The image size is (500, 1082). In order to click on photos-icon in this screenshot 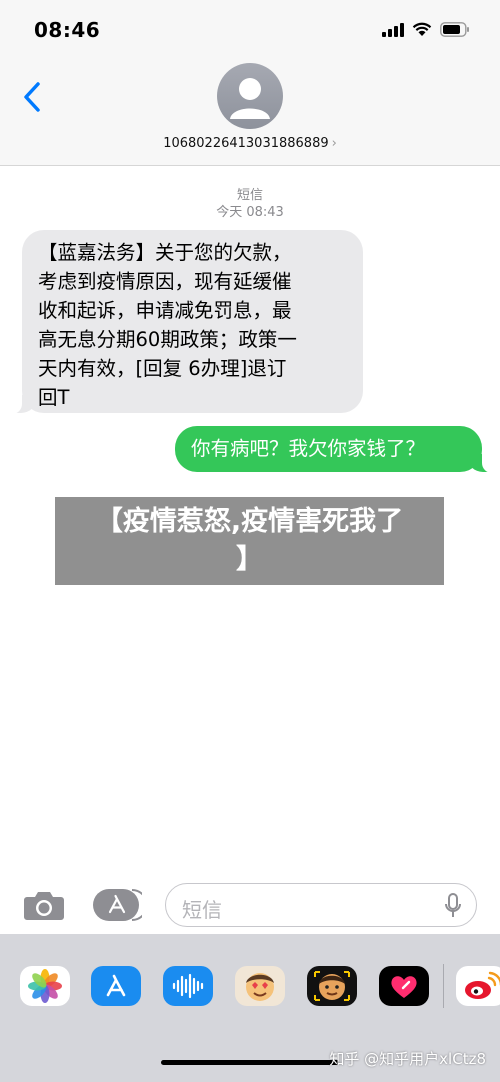, I will do `click(45, 986)`.